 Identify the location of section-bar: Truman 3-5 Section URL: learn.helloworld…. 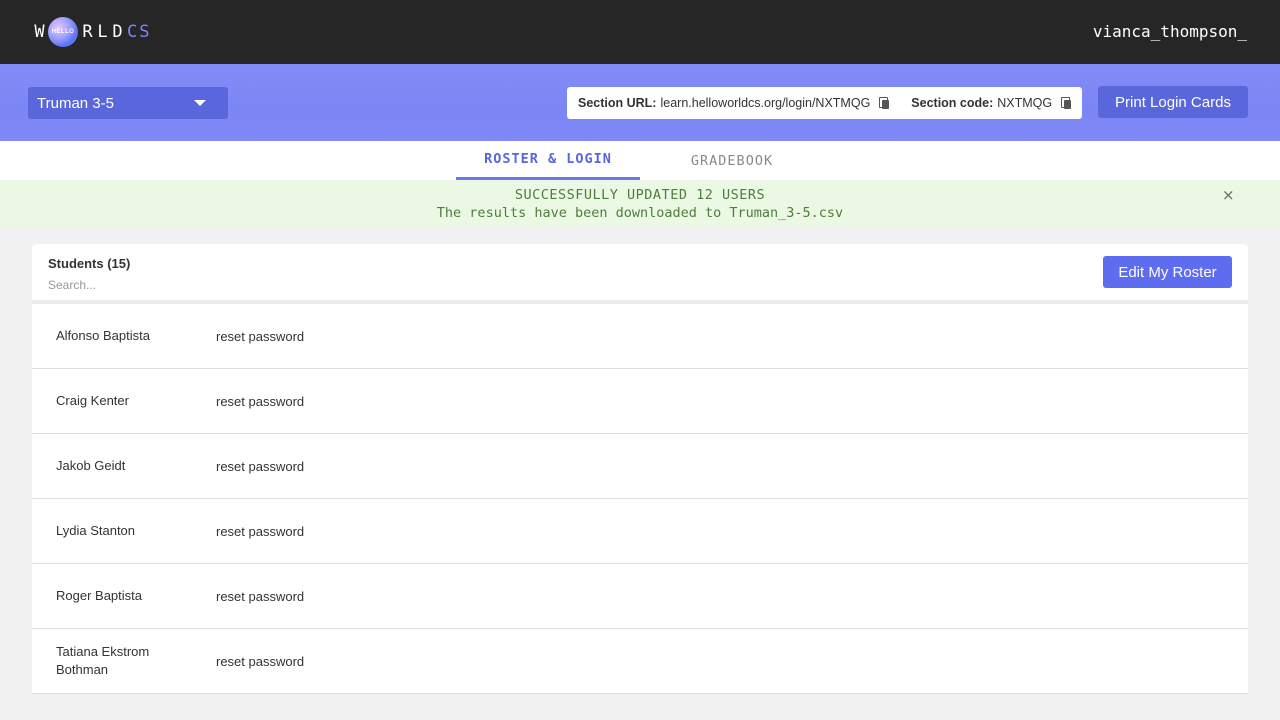
(640, 102).